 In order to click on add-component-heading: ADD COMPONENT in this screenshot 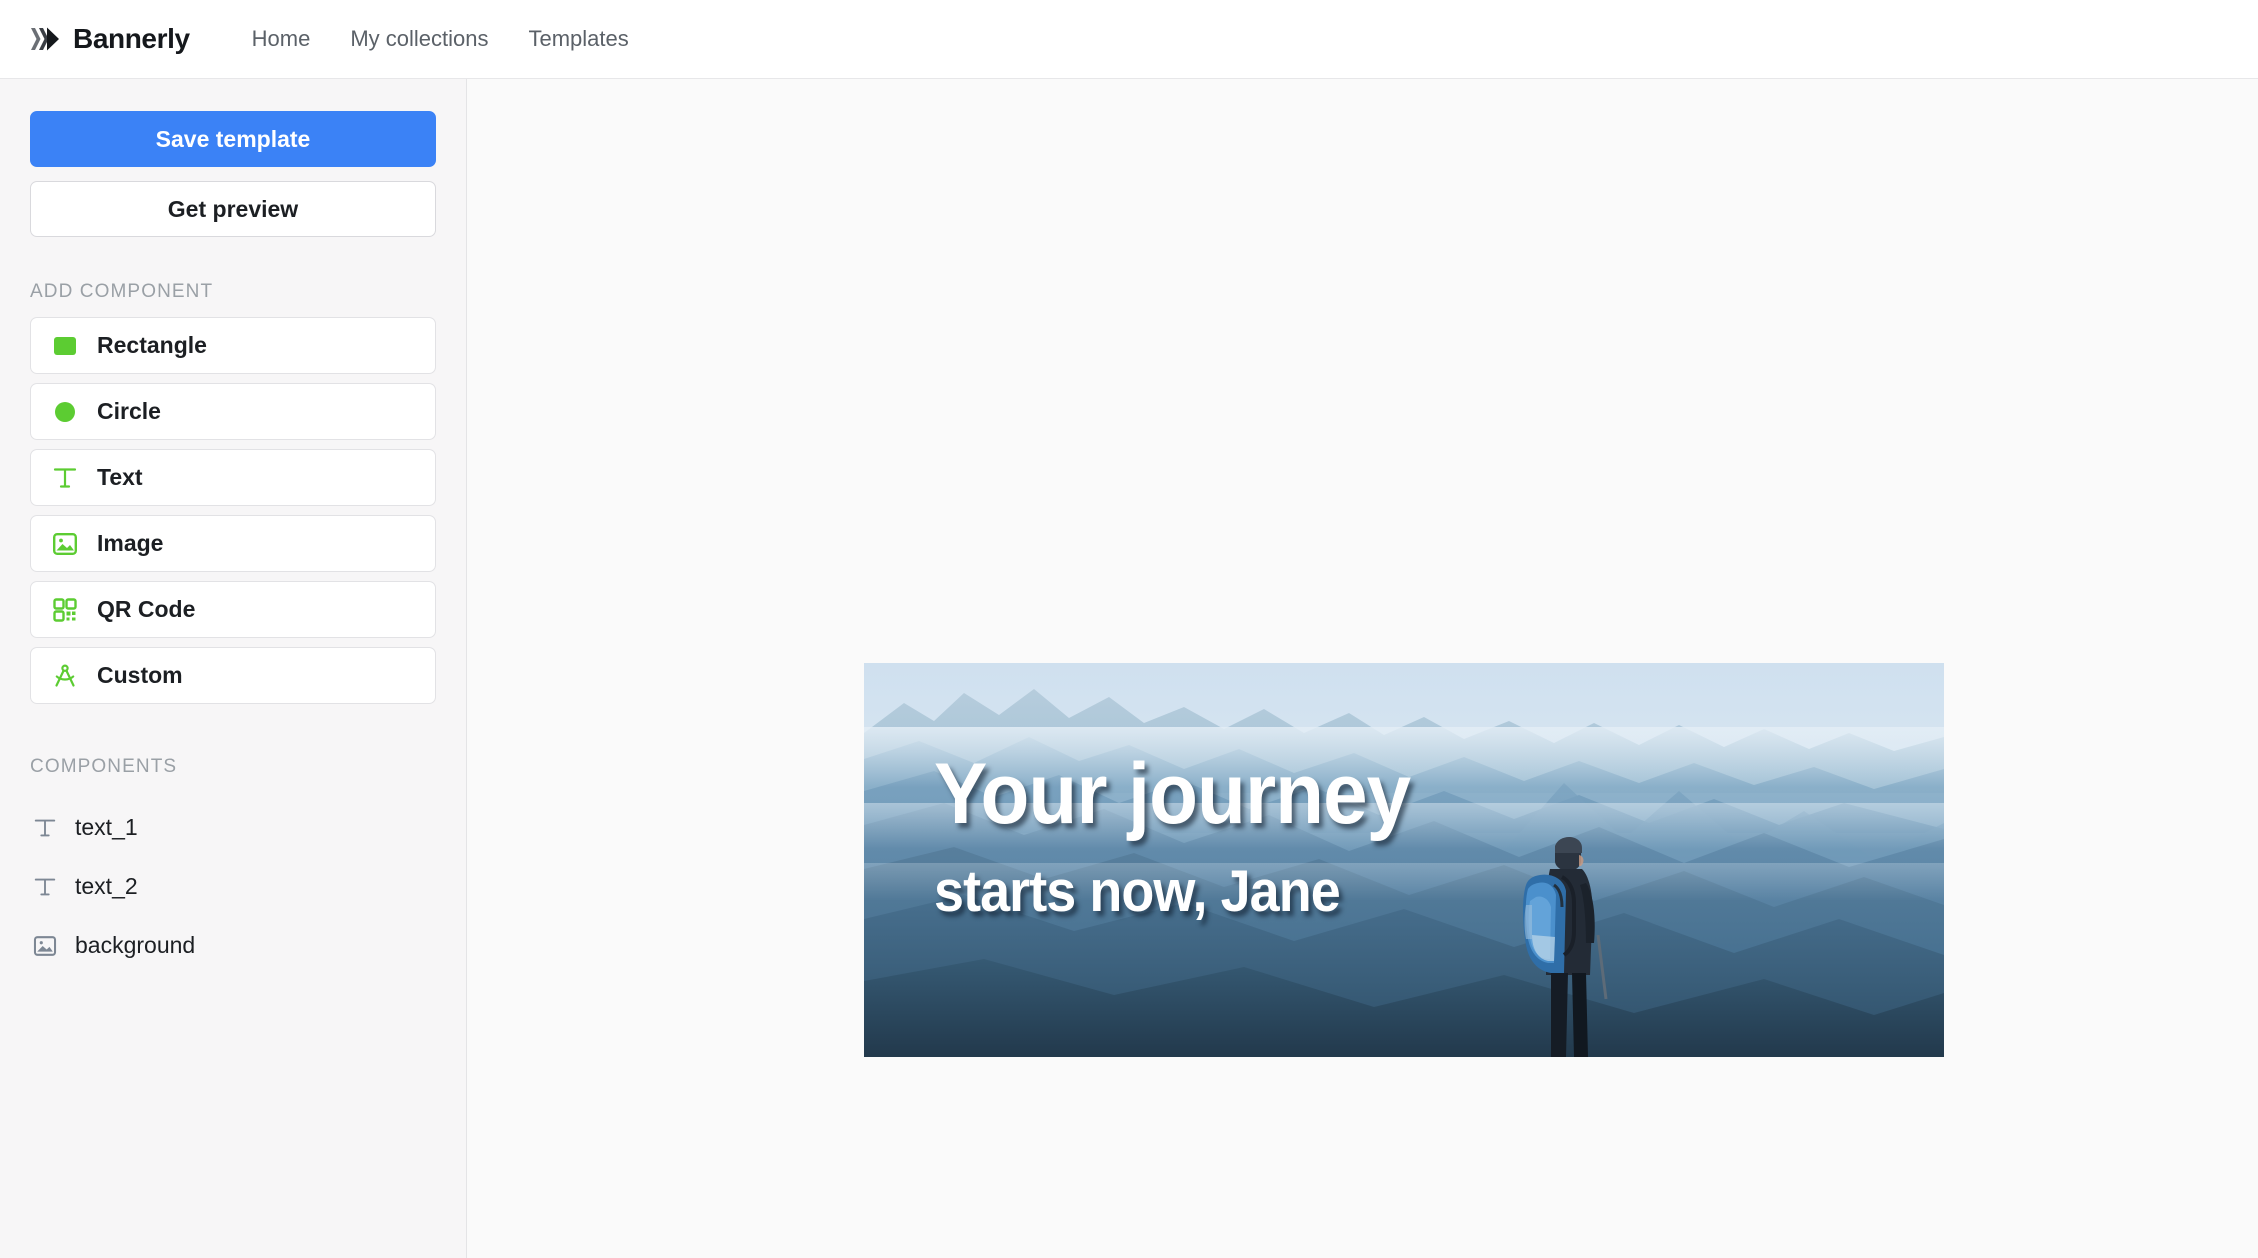, I will do `click(122, 291)`.